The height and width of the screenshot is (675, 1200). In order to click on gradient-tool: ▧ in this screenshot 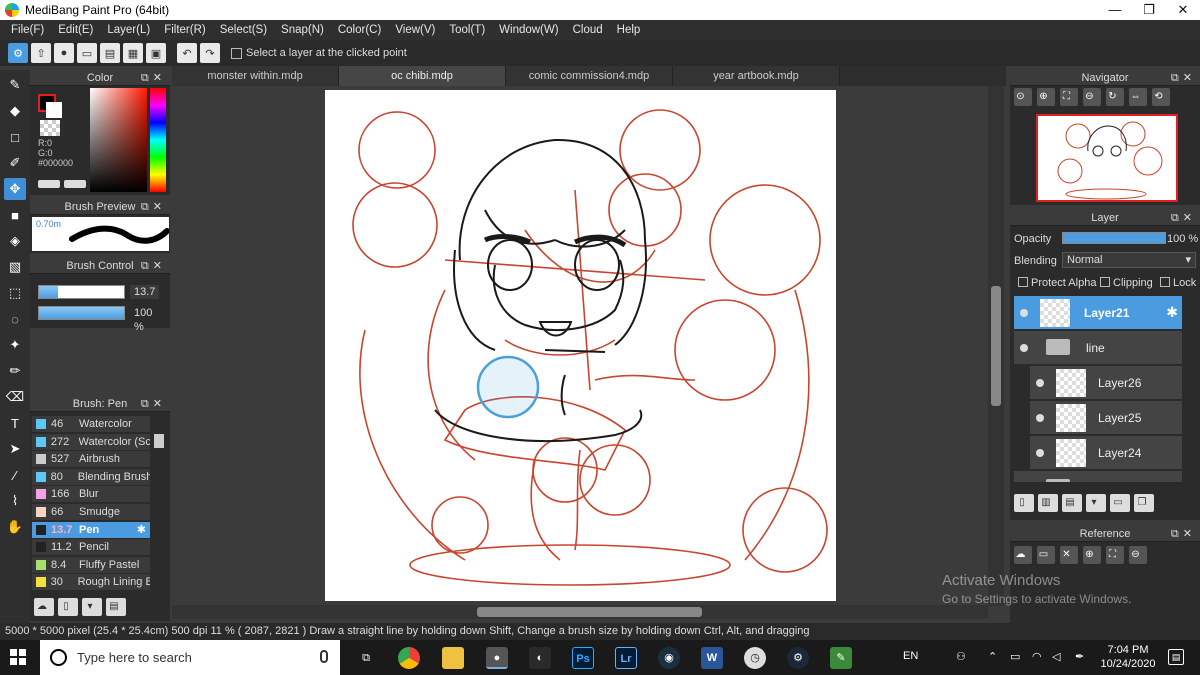, I will do `click(15, 267)`.